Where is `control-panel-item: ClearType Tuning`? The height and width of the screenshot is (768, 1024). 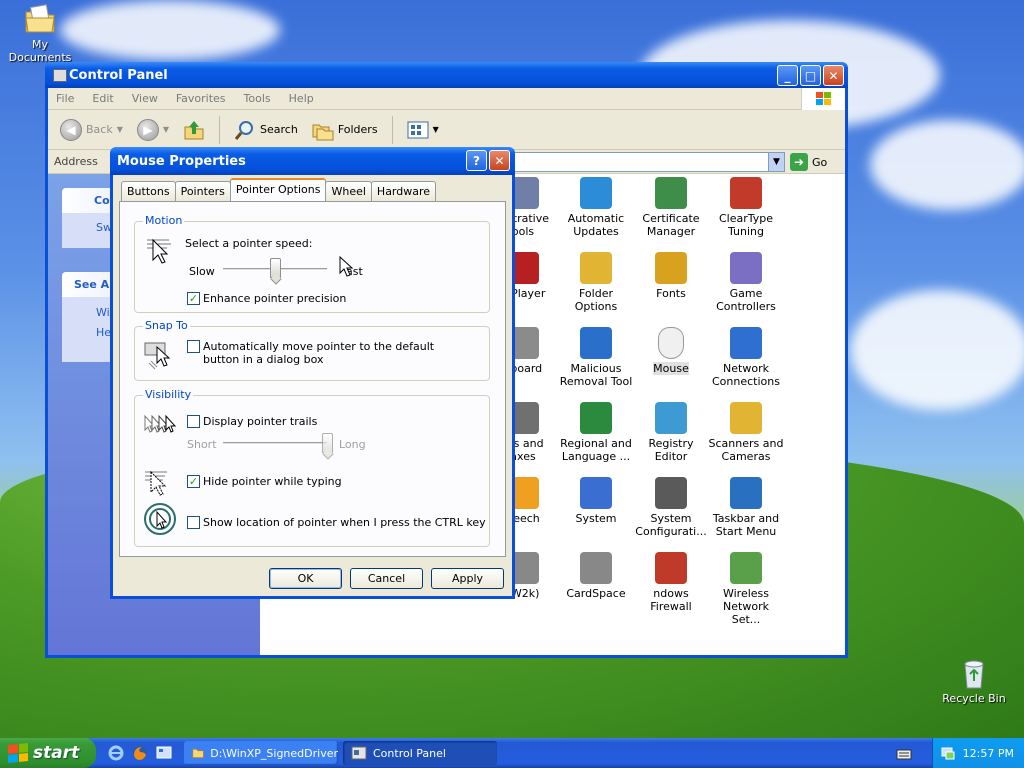
control-panel-item: ClearType Tuning is located at coordinates (746, 207).